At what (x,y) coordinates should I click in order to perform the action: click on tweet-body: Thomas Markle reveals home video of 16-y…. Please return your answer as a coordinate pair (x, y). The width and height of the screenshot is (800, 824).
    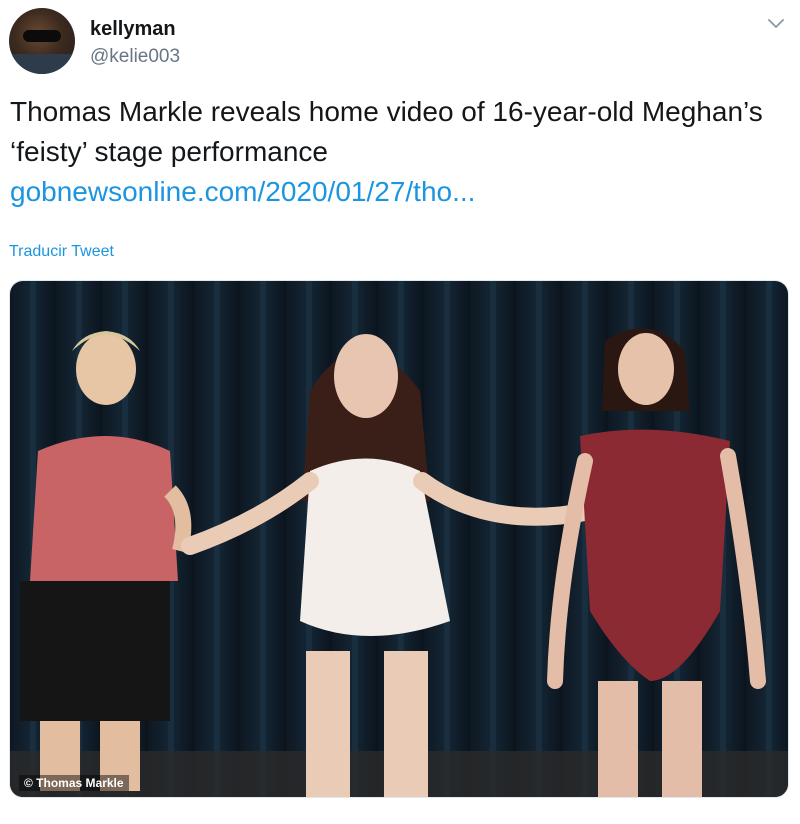
    Looking at the image, I should click on (386, 131).